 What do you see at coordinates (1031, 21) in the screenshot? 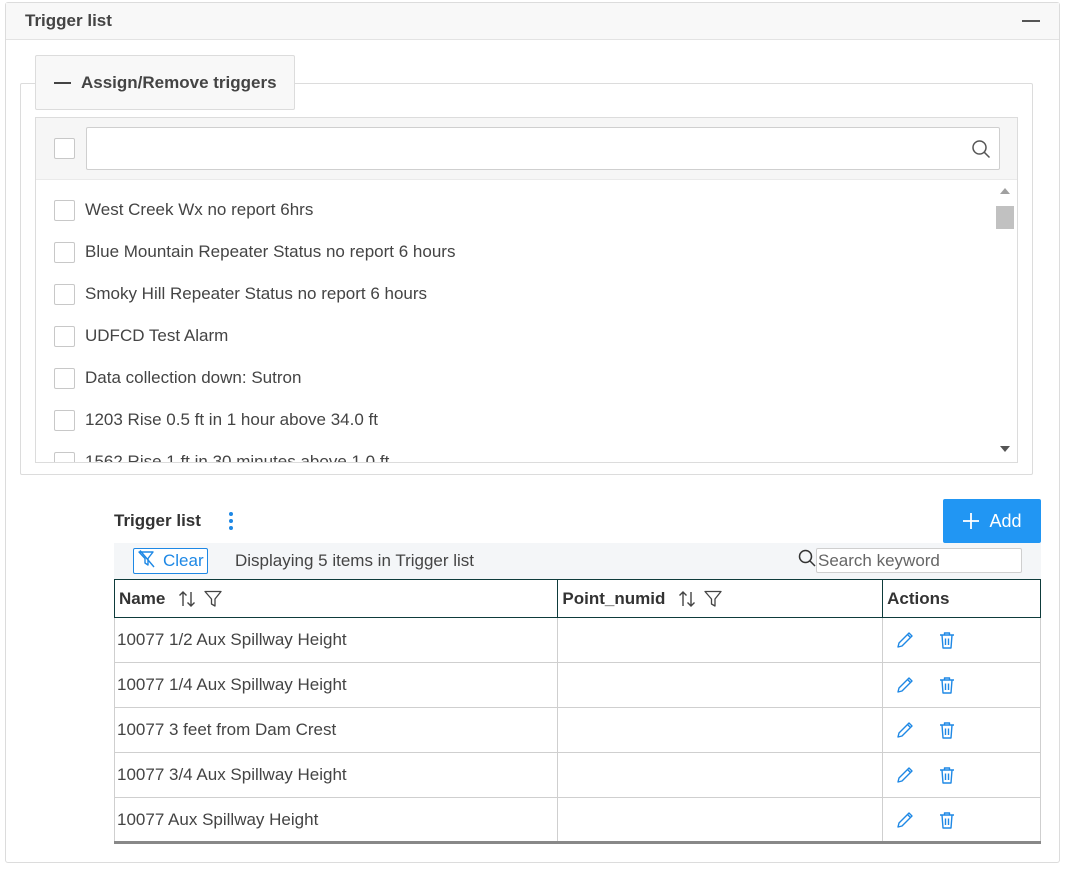
I see `collapse-icon` at bounding box center [1031, 21].